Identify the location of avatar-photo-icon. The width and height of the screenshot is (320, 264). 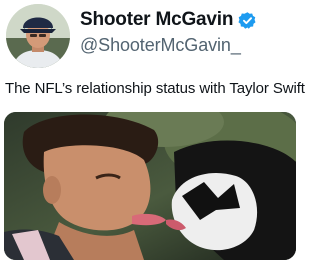
(38, 36).